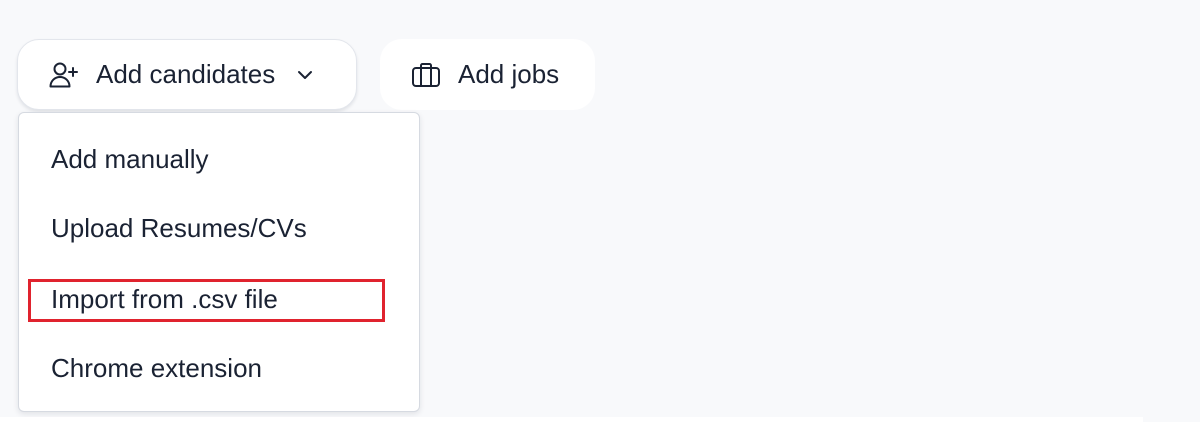  Describe the element at coordinates (130, 159) in the screenshot. I see `menu-item-add-manually: Add manually` at that location.